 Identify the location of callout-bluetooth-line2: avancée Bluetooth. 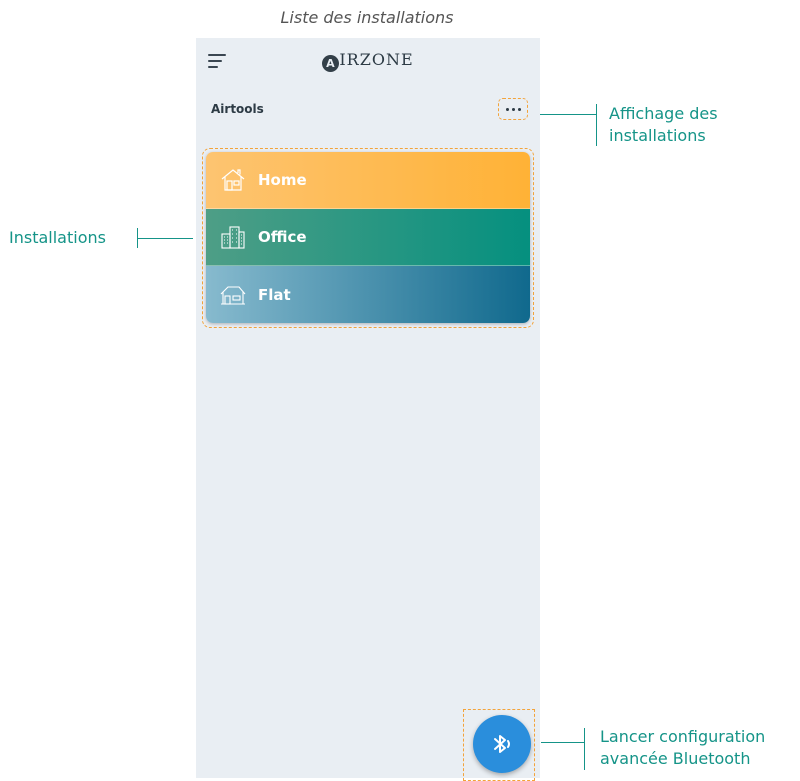
(675, 758).